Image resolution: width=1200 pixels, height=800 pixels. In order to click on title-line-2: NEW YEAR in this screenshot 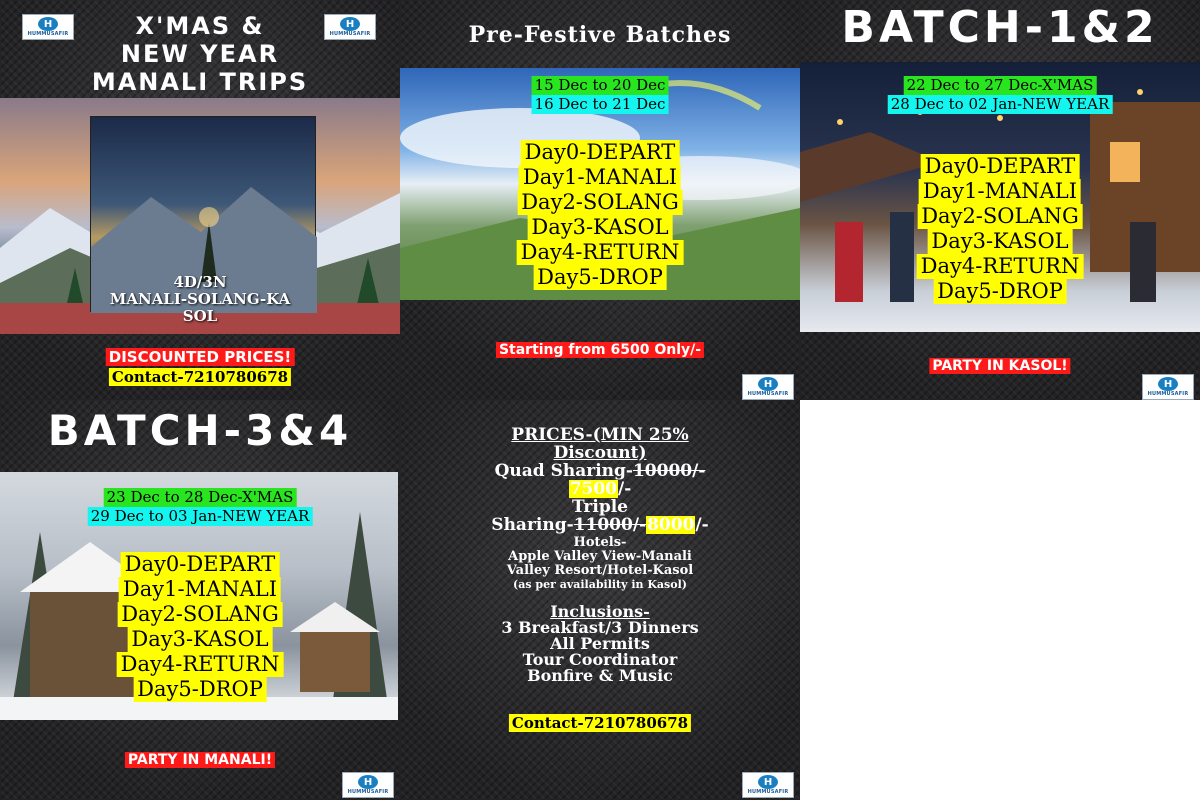, I will do `click(200, 54)`.